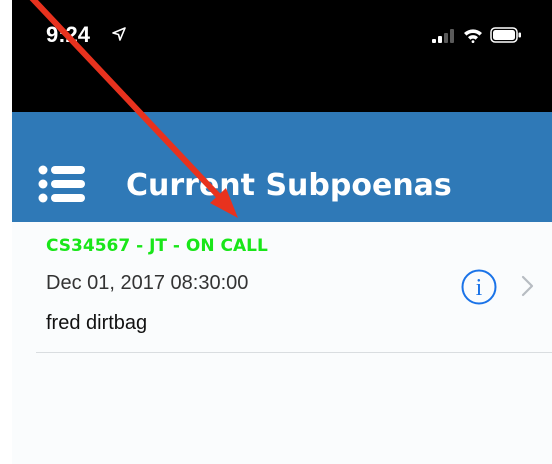  Describe the element at coordinates (119, 34) in the screenshot. I see `location-arrow-icon` at that location.